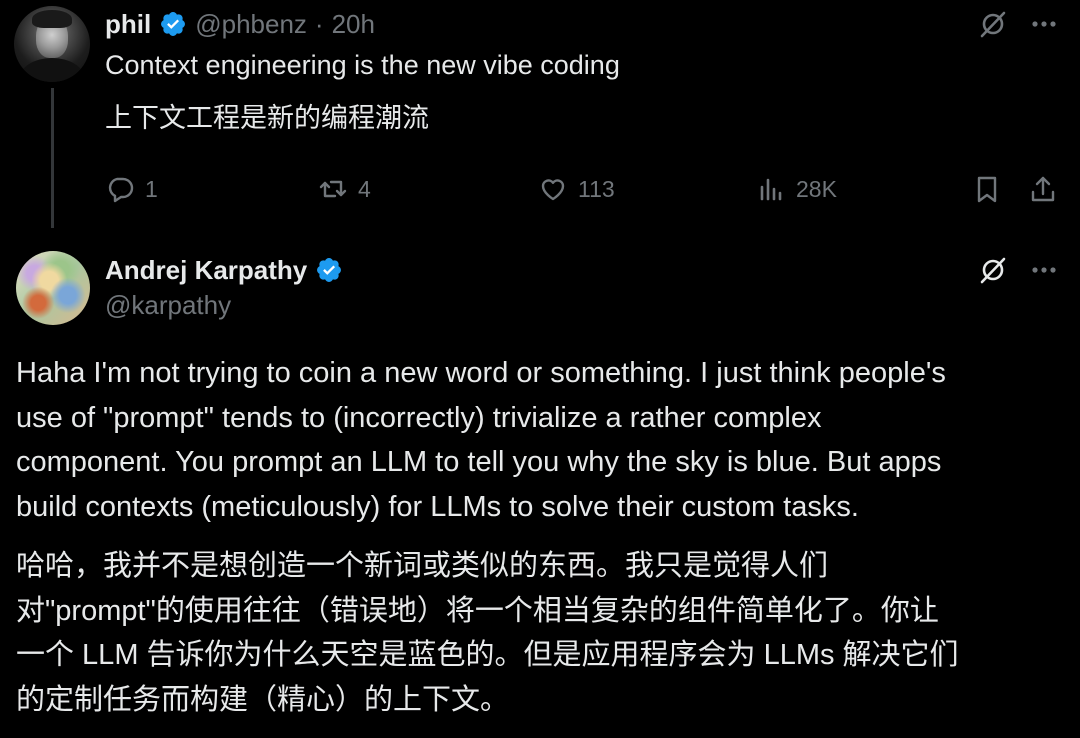 This screenshot has height=738, width=1080. Describe the element at coordinates (816, 188) in the screenshot. I see `views-count: 28K` at that location.